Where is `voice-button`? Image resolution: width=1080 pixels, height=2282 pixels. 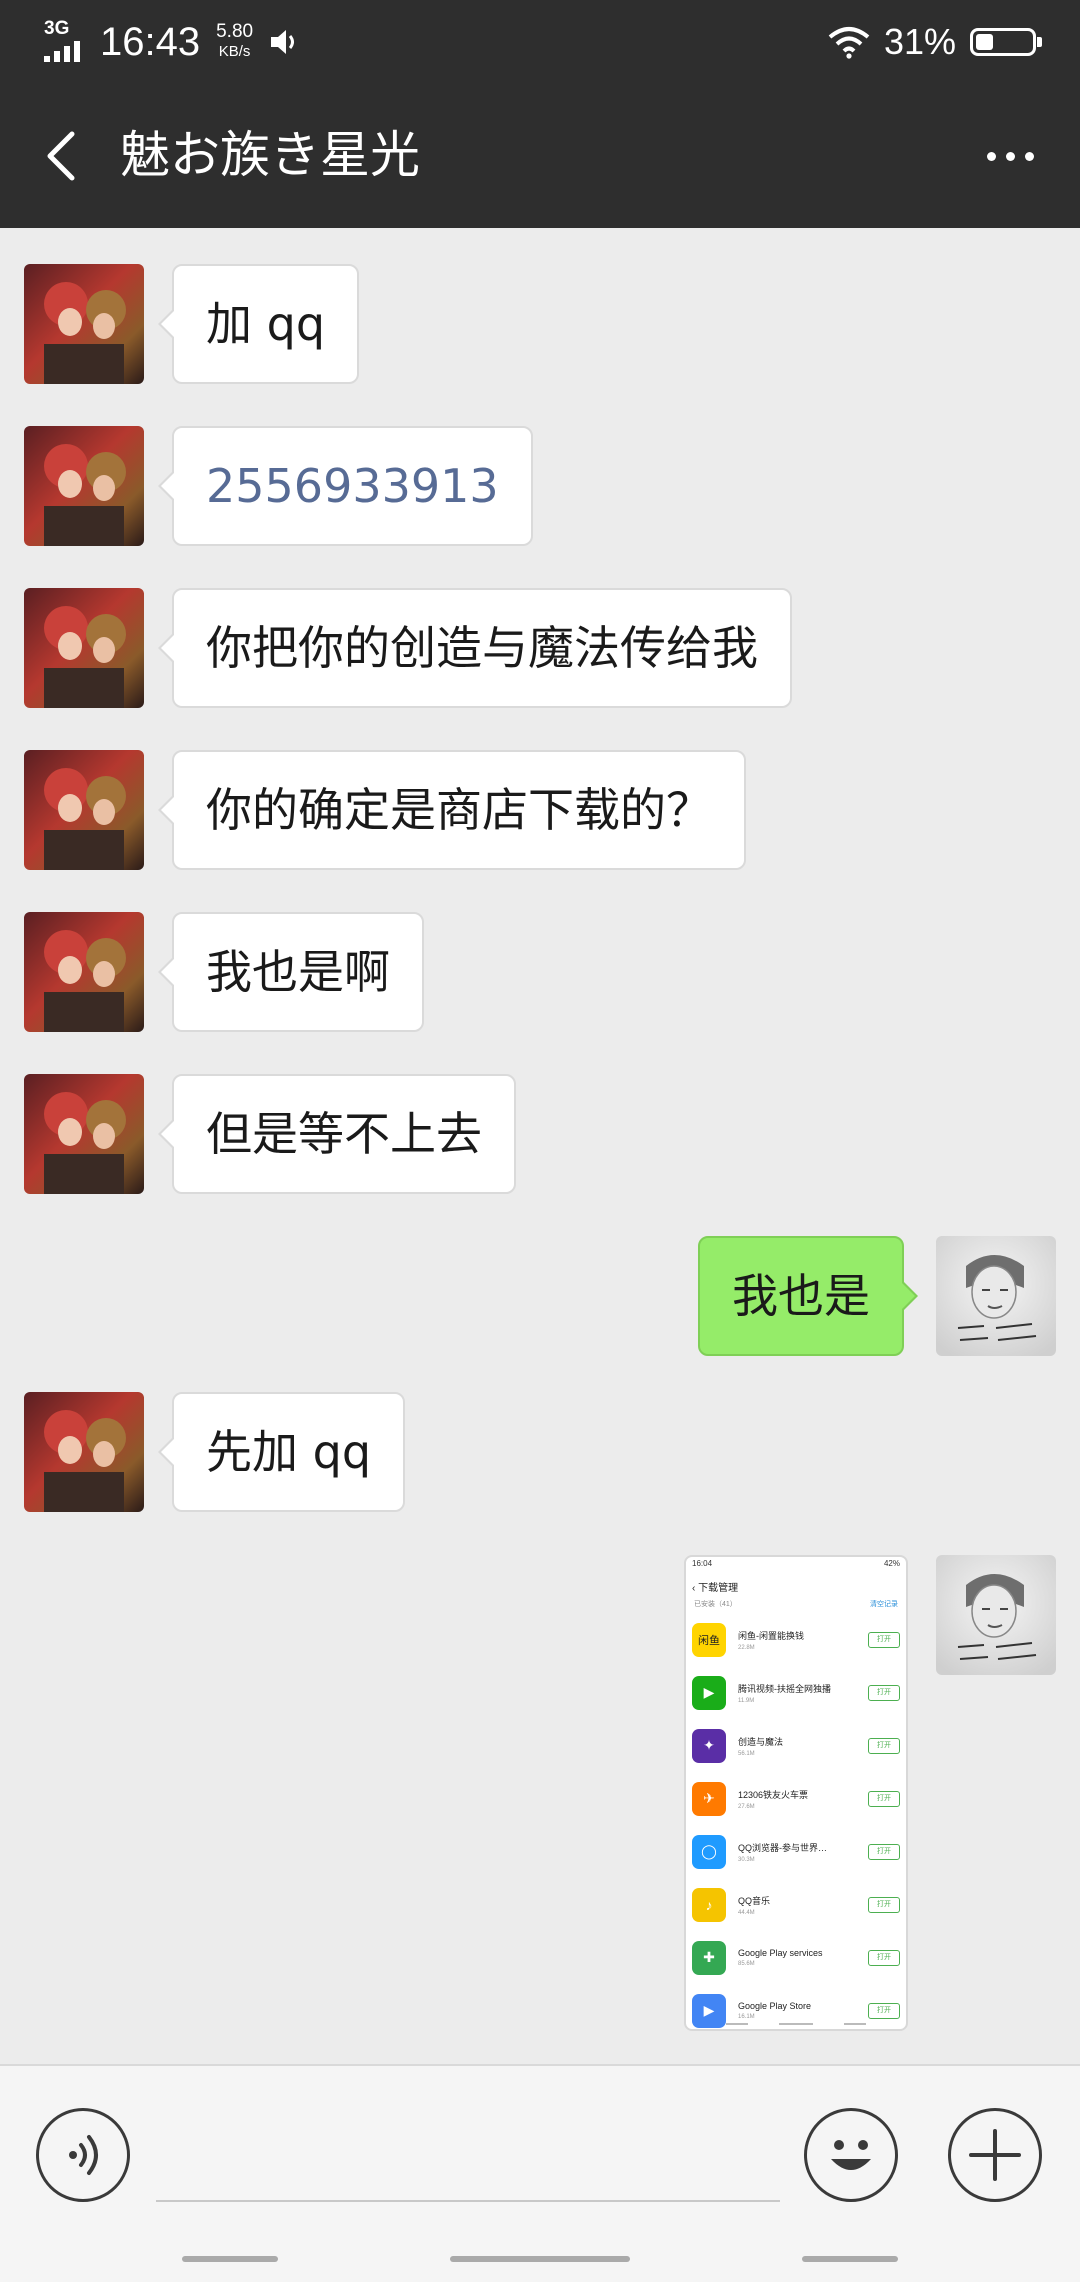 voice-button is located at coordinates (83, 2155).